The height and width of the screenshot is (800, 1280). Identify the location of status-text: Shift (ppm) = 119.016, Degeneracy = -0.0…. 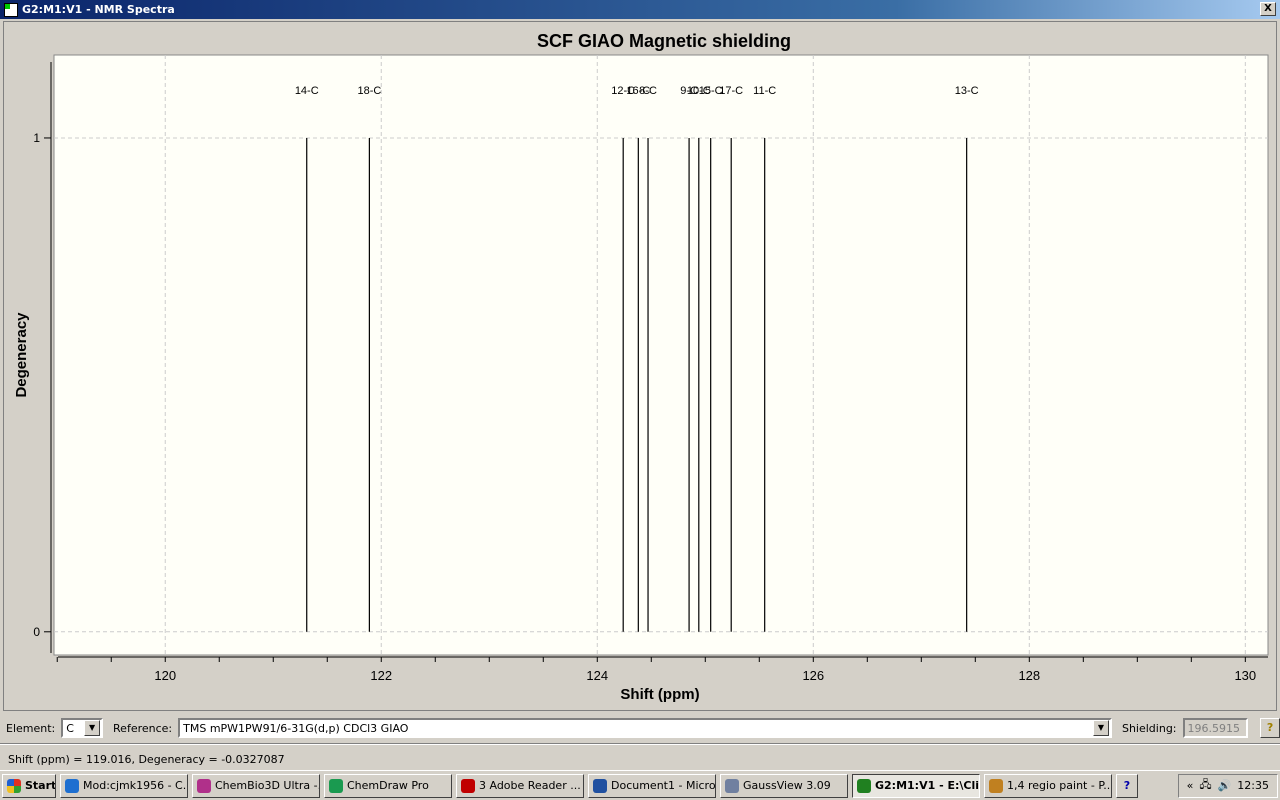
(146, 759).